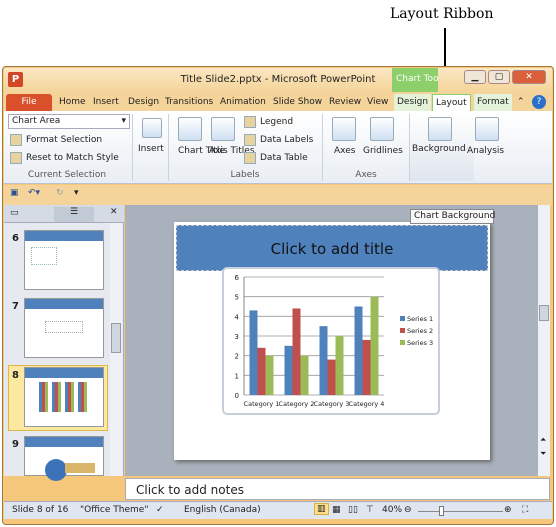 The height and width of the screenshot is (527, 556). I want to click on chart-title-icon, so click(190, 129).